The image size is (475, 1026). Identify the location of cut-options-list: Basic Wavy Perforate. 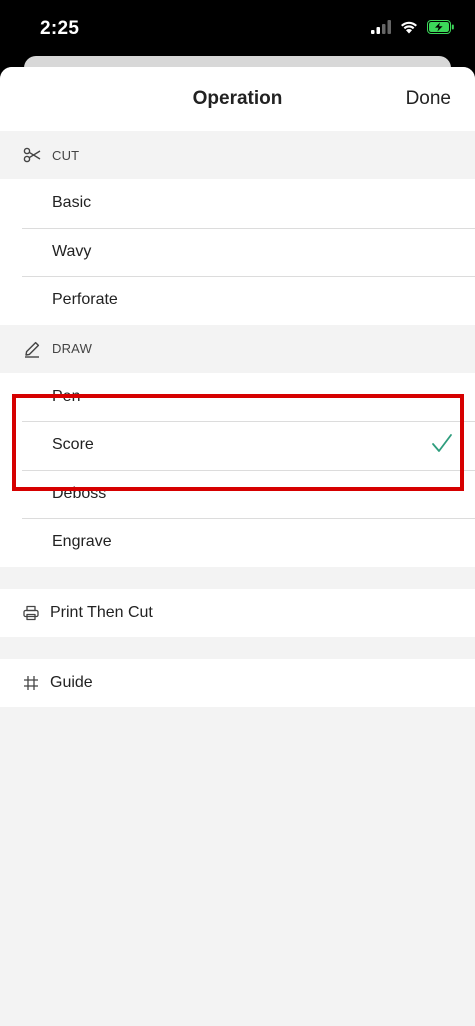
(237, 252).